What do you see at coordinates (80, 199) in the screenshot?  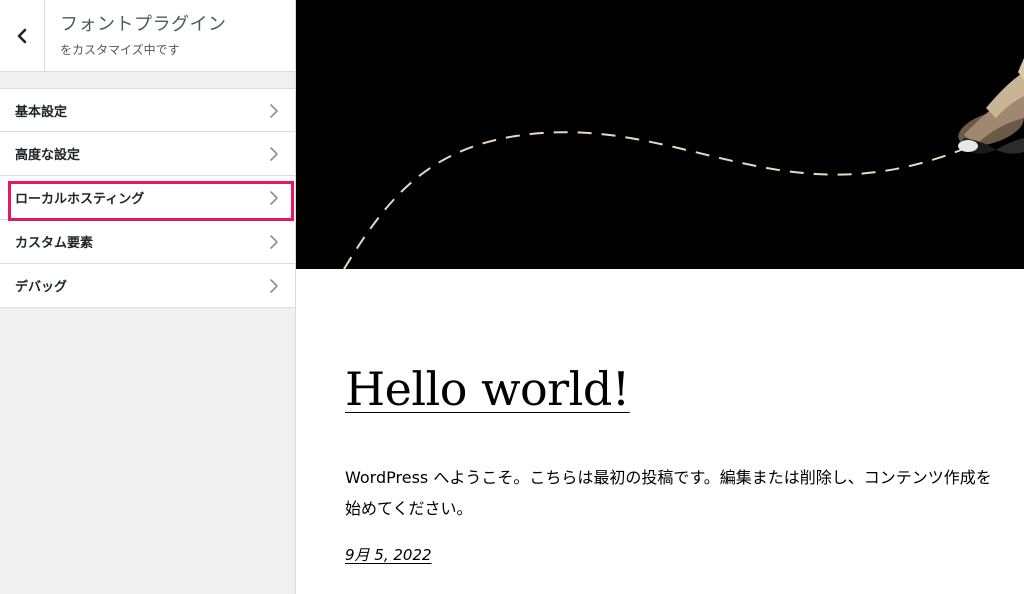 I see `menu-item-label: ローカルホスティング` at bounding box center [80, 199].